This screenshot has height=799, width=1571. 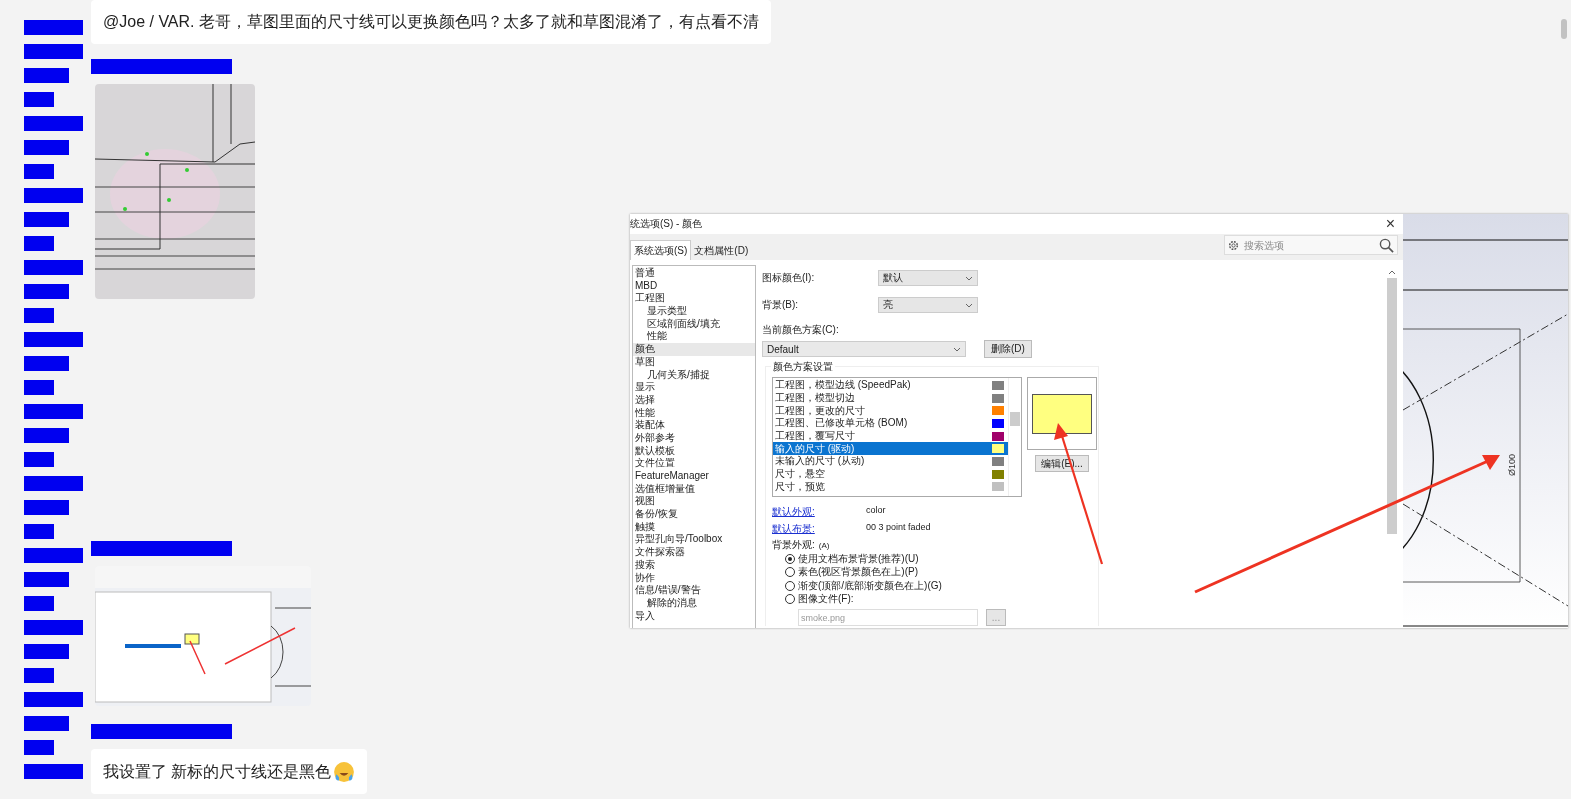 I want to click on search-icon, so click(x=1386, y=245).